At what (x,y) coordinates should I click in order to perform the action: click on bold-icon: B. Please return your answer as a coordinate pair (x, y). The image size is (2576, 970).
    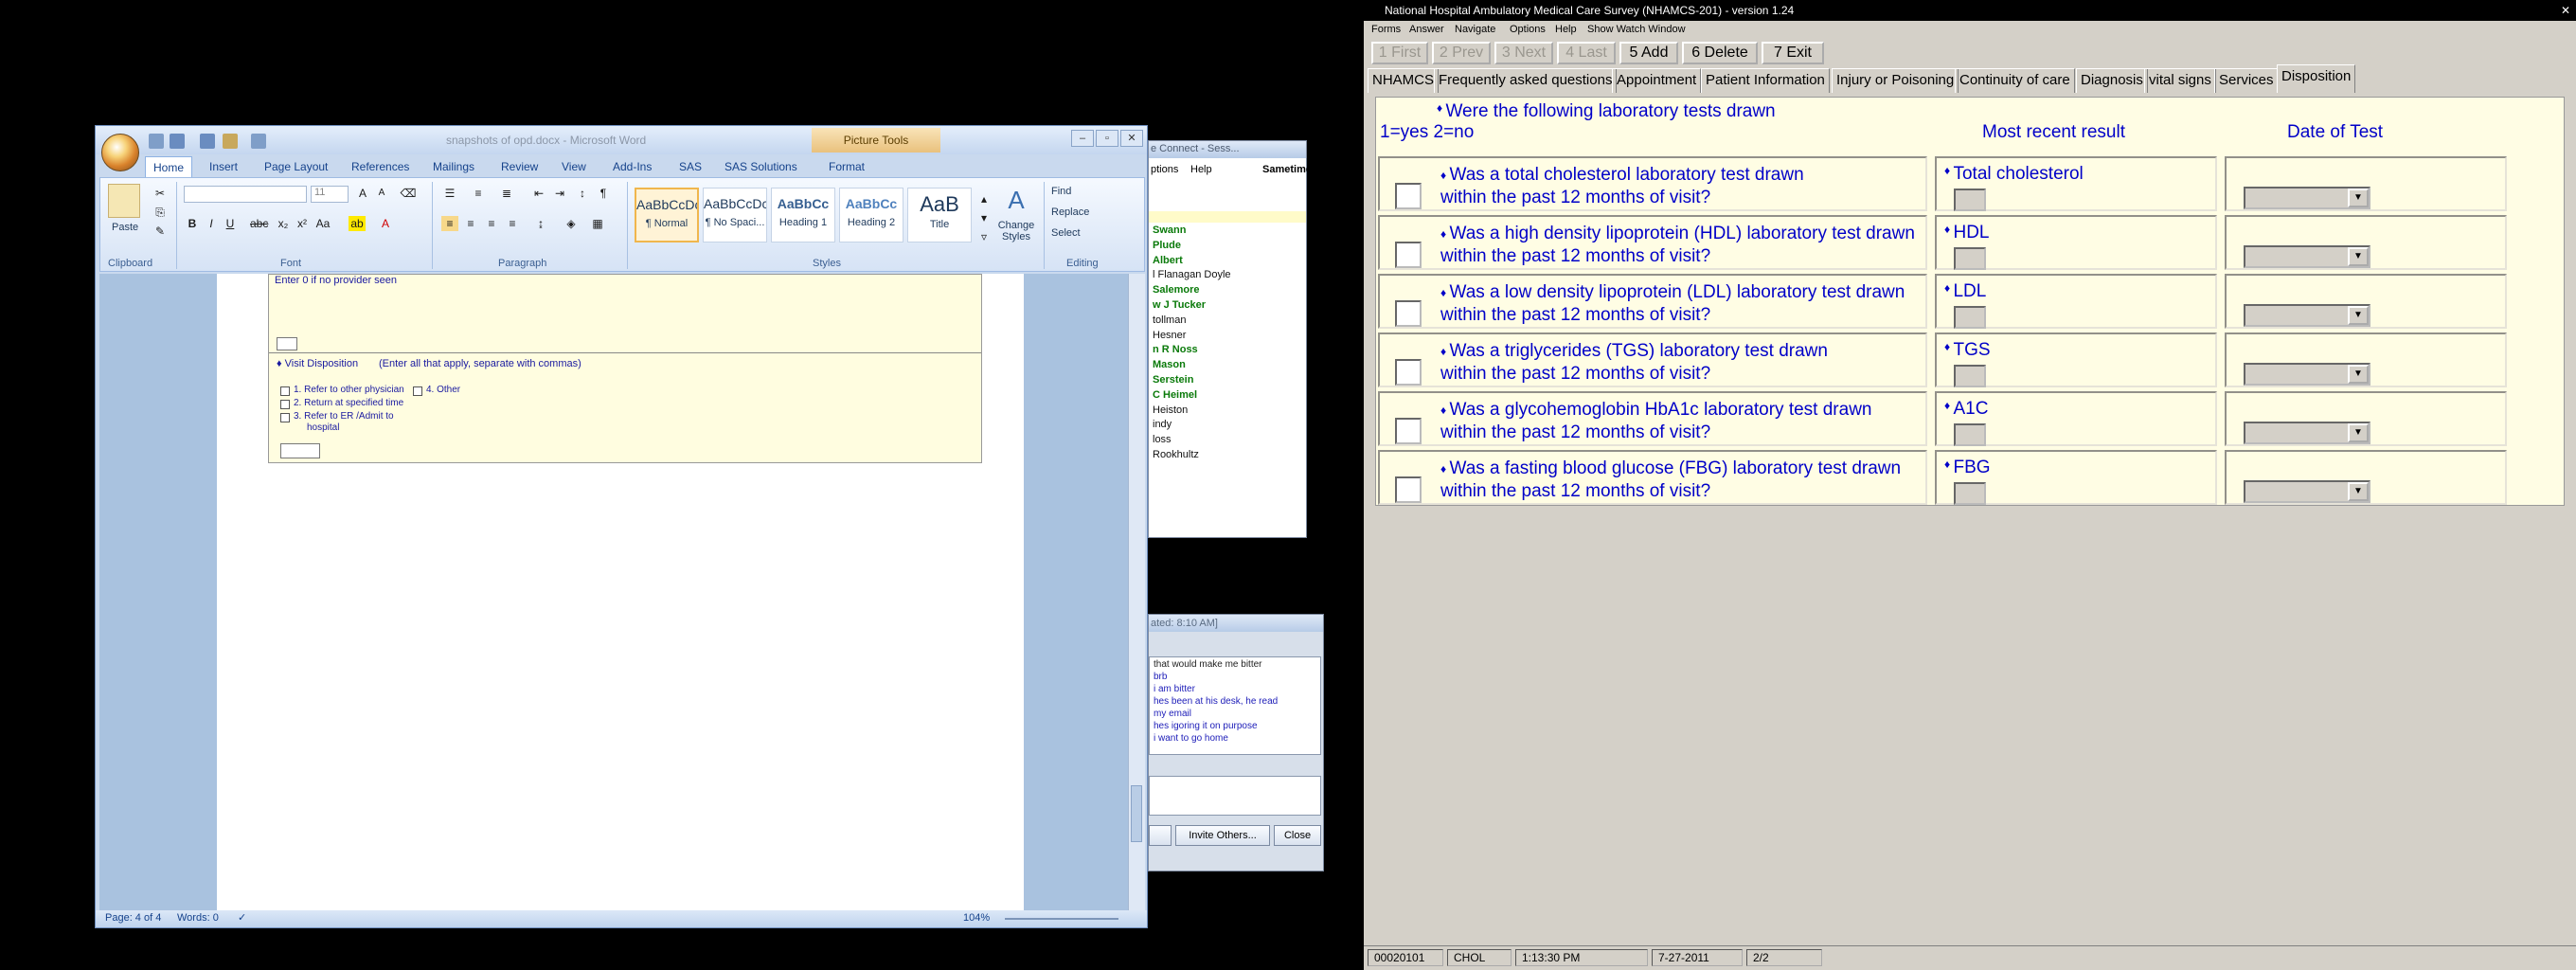
    Looking at the image, I should click on (192, 223).